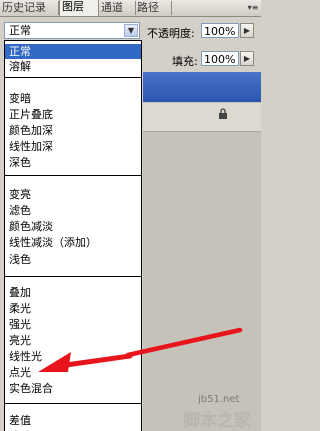 The width and height of the screenshot is (320, 431). What do you see at coordinates (223, 113) in the screenshot?
I see `lock-icon` at bounding box center [223, 113].